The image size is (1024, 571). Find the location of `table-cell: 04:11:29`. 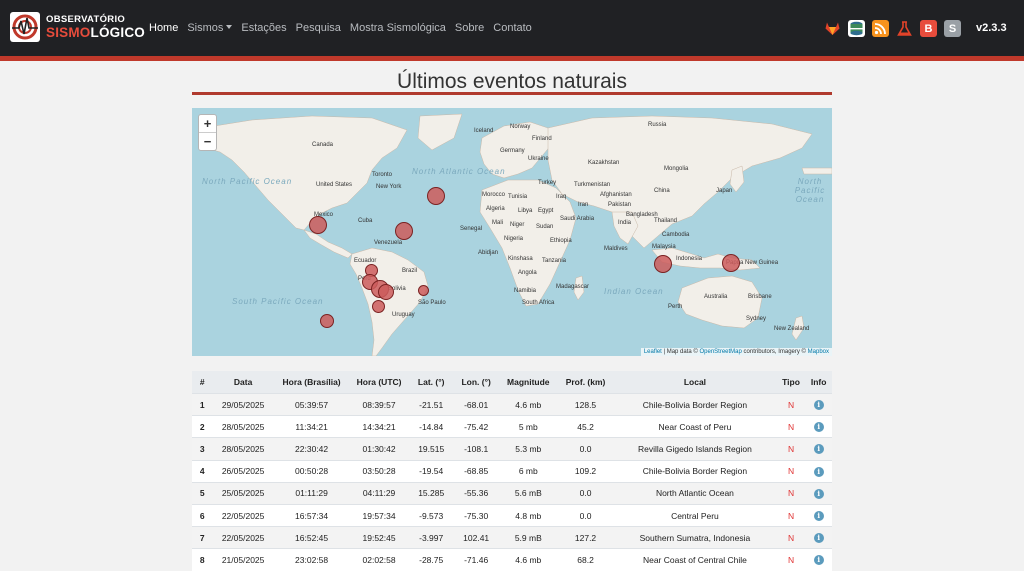

table-cell: 04:11:29 is located at coordinates (379, 493).